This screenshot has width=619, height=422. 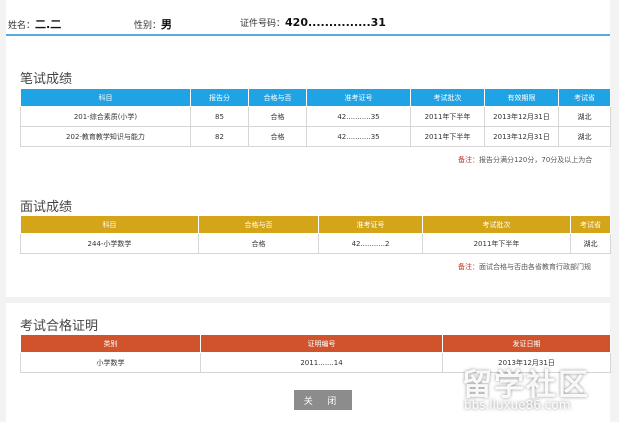 I want to click on interview-header-row: 科目 合格与否 准考证号 考试批次 考试省, so click(x=315, y=224).